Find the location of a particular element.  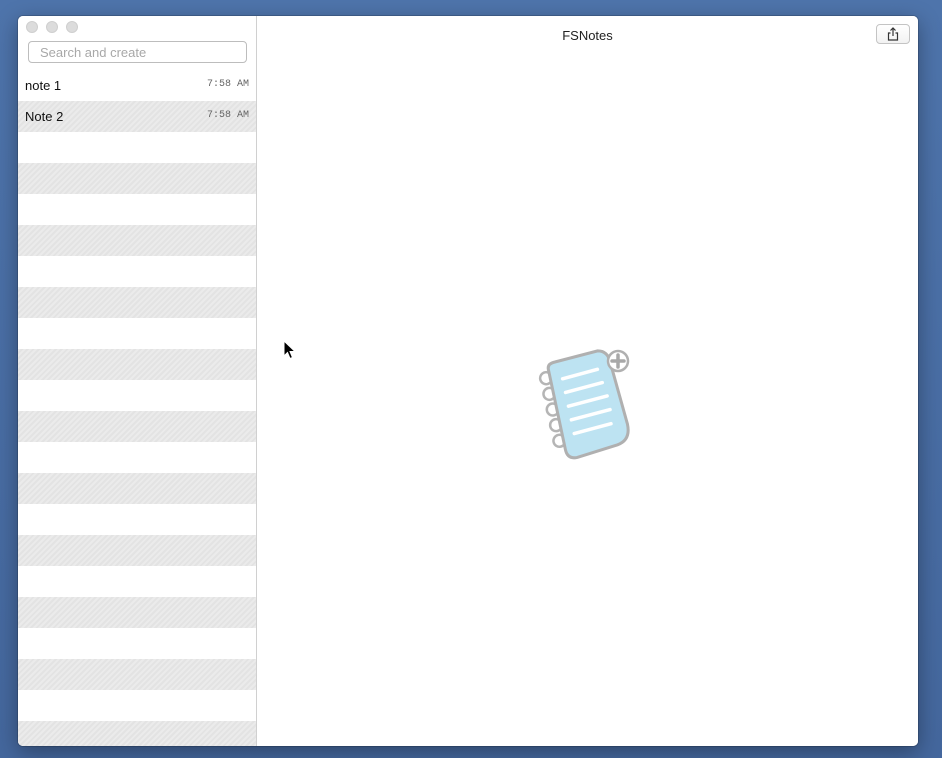

close-window-button is located at coordinates (32, 27).